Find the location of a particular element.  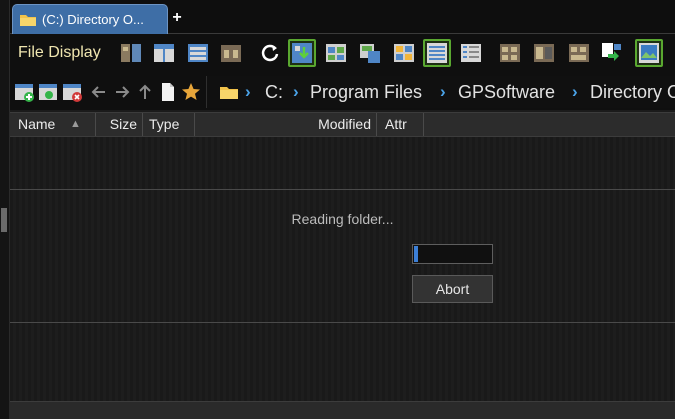

dual-horizontal-layout-button is located at coordinates (164, 53).